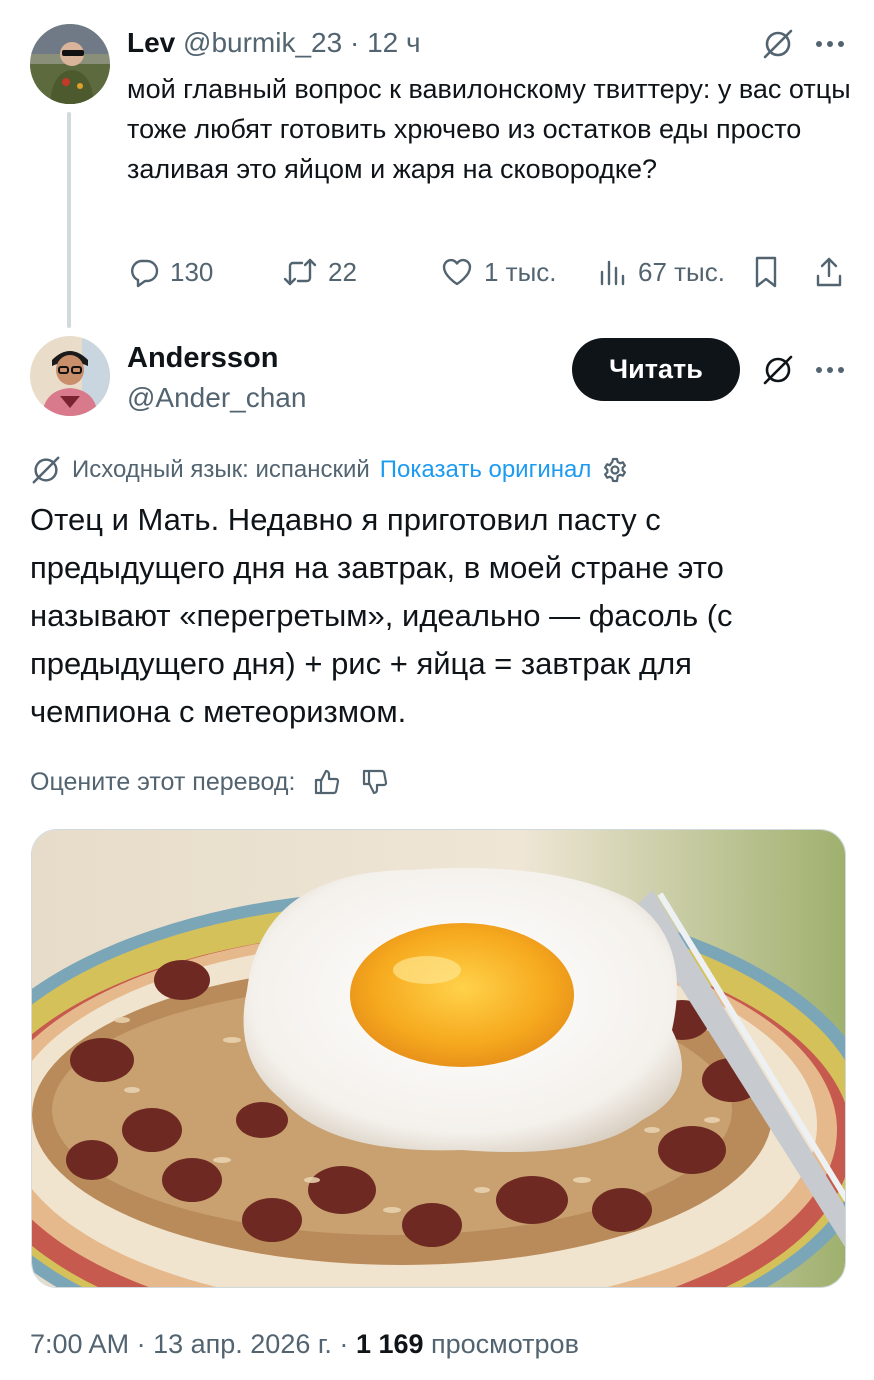  I want to click on thumbs-down-icon, so click(376, 782).